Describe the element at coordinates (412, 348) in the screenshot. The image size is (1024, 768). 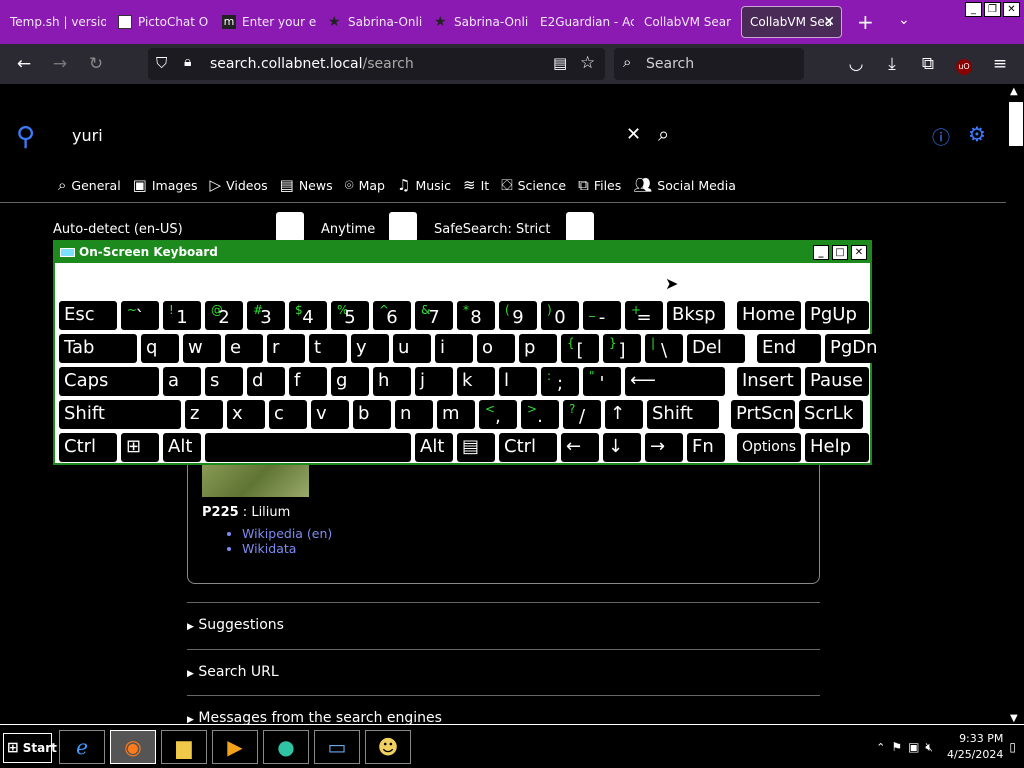
I see `key-u: u` at that location.